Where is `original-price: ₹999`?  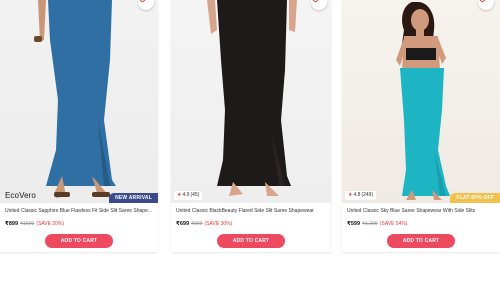
original-price: ₹999 is located at coordinates (197, 224).